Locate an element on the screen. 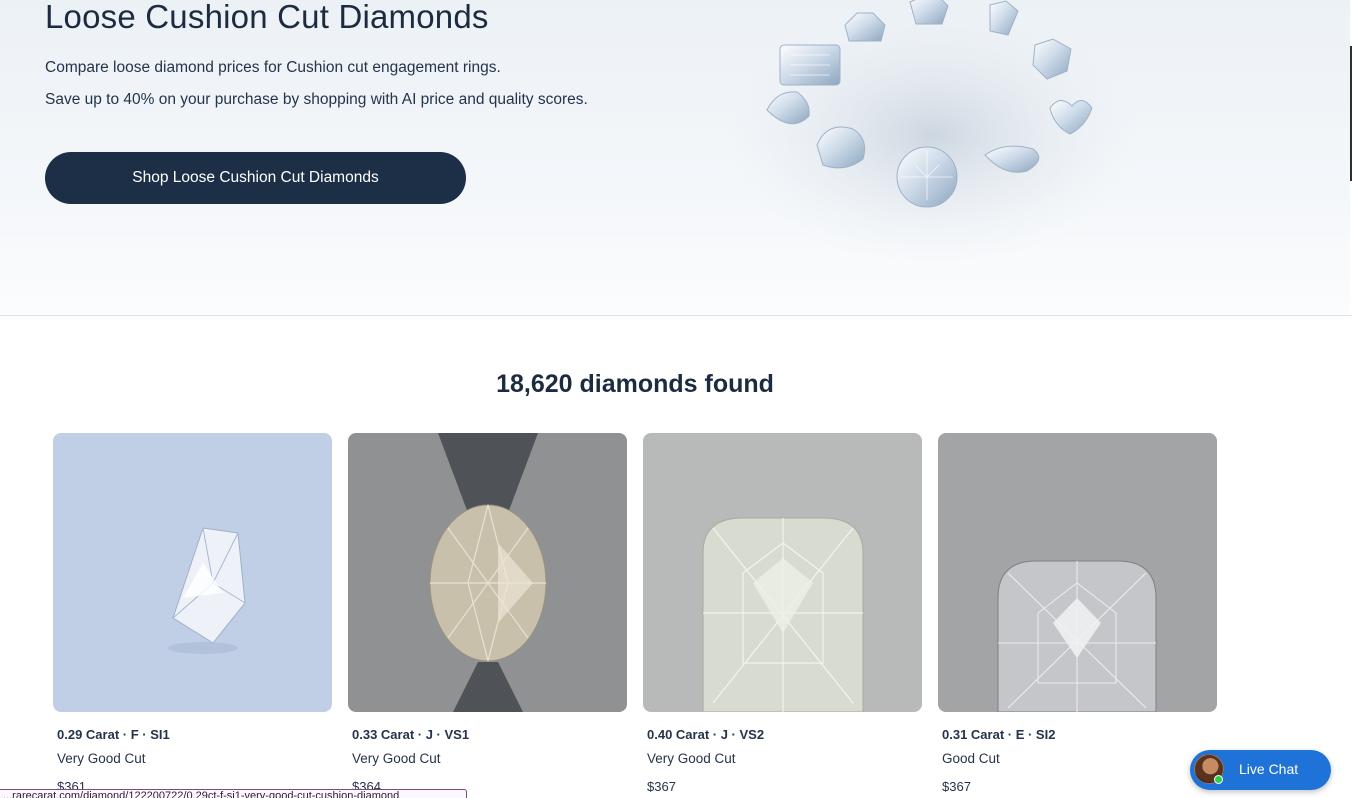 Image resolution: width=1354 pixels, height=798 pixels. live-chat-label: Live Chat is located at coordinates (1269, 769).